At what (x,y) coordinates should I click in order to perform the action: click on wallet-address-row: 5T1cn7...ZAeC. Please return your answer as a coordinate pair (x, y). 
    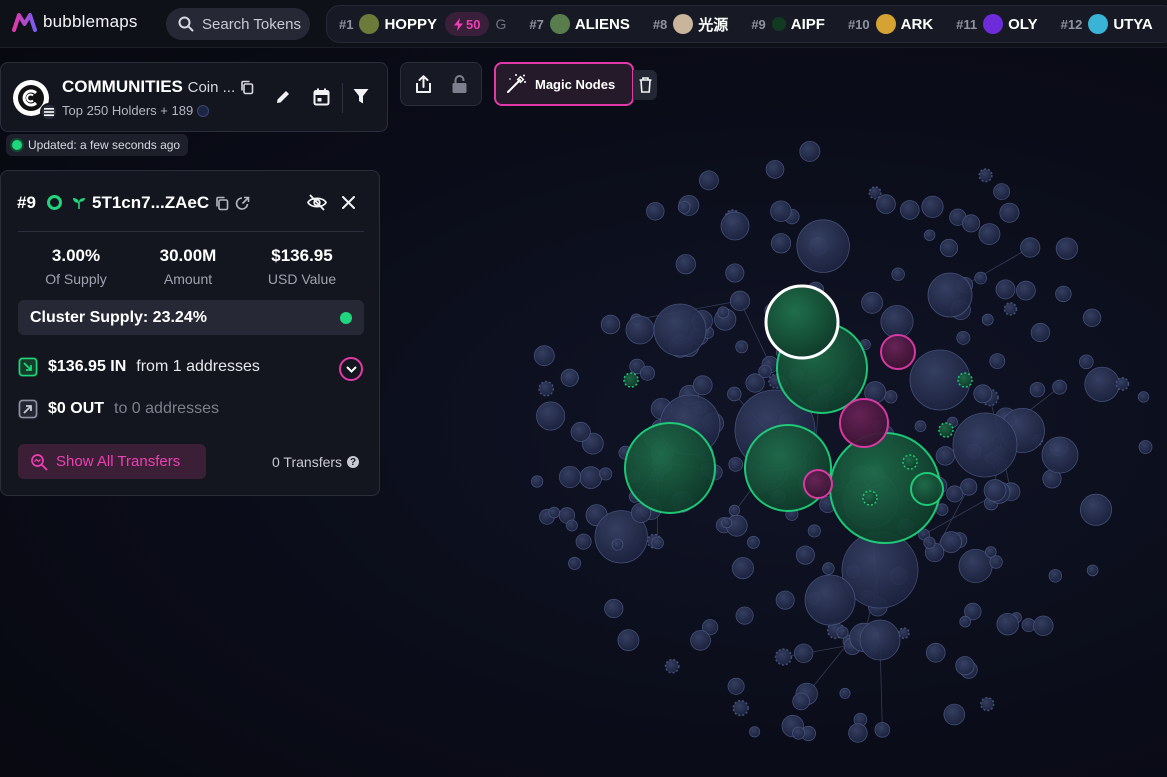
    Looking at the image, I should click on (161, 203).